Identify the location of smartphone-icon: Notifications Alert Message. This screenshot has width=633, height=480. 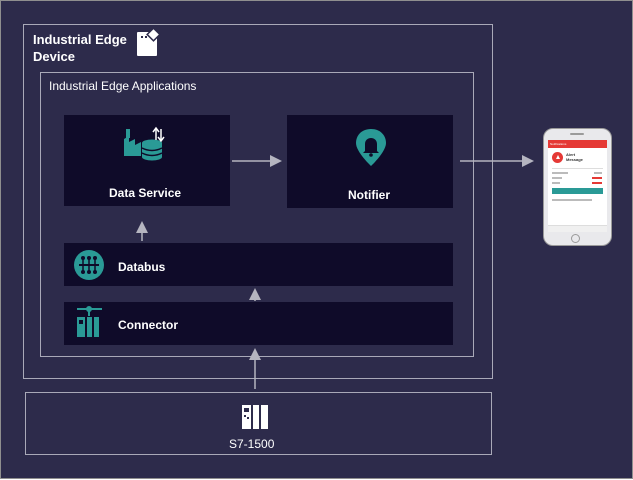
(577, 187).